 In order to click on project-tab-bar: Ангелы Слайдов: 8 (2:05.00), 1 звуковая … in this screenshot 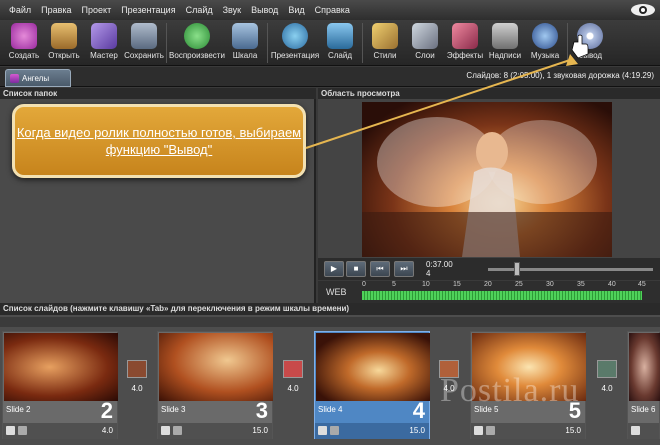, I will do `click(330, 77)`.